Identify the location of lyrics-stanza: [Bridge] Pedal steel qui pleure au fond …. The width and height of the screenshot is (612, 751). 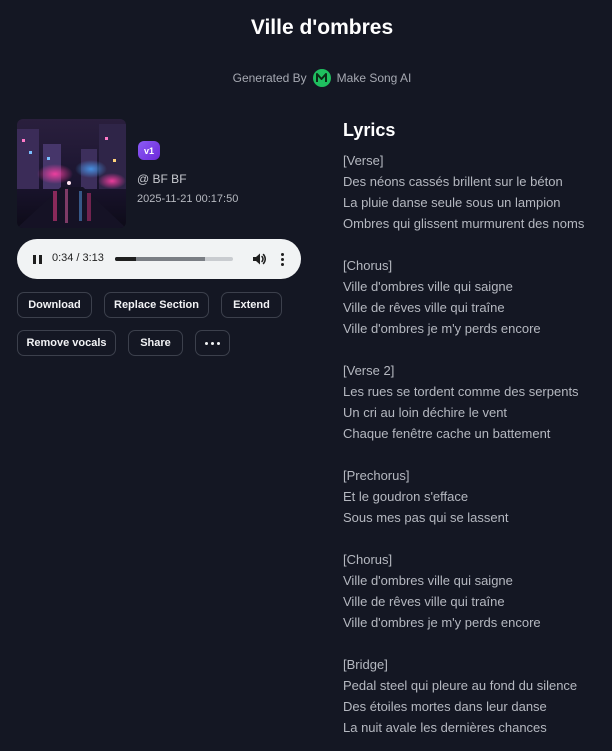
(477, 696).